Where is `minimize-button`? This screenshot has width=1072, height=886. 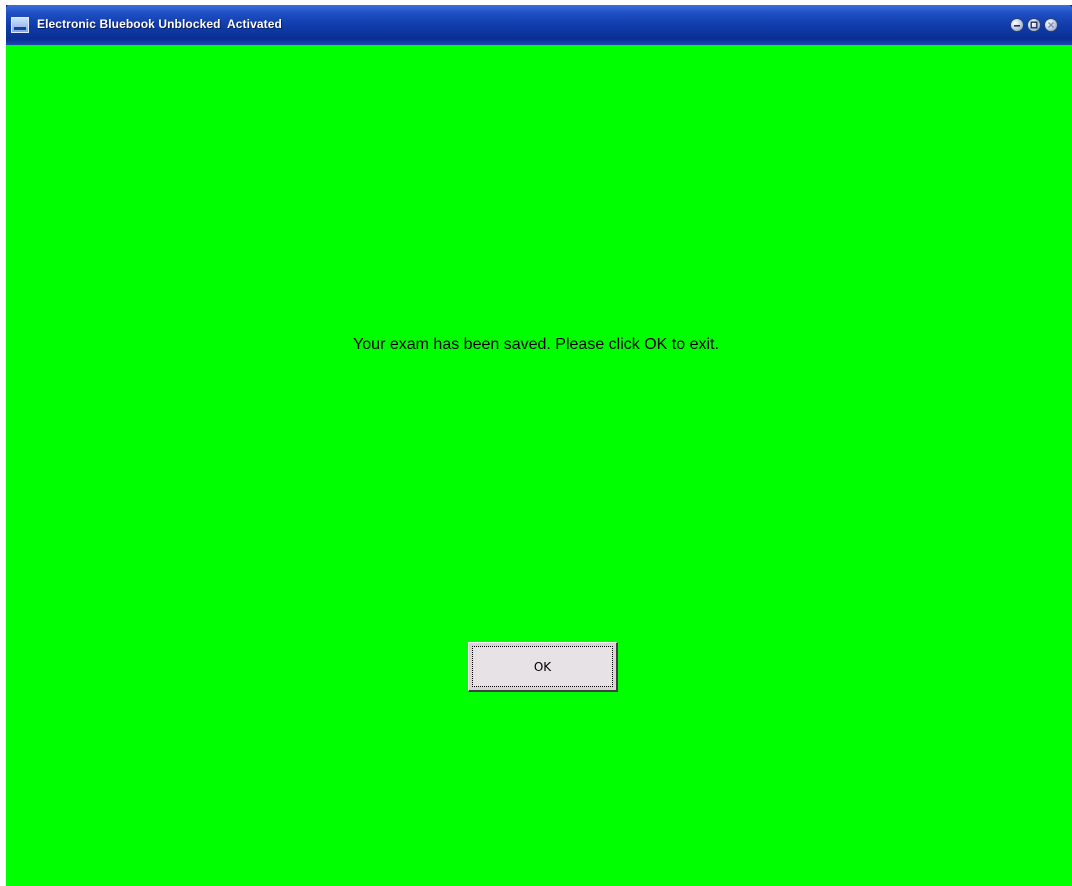
minimize-button is located at coordinates (1017, 25).